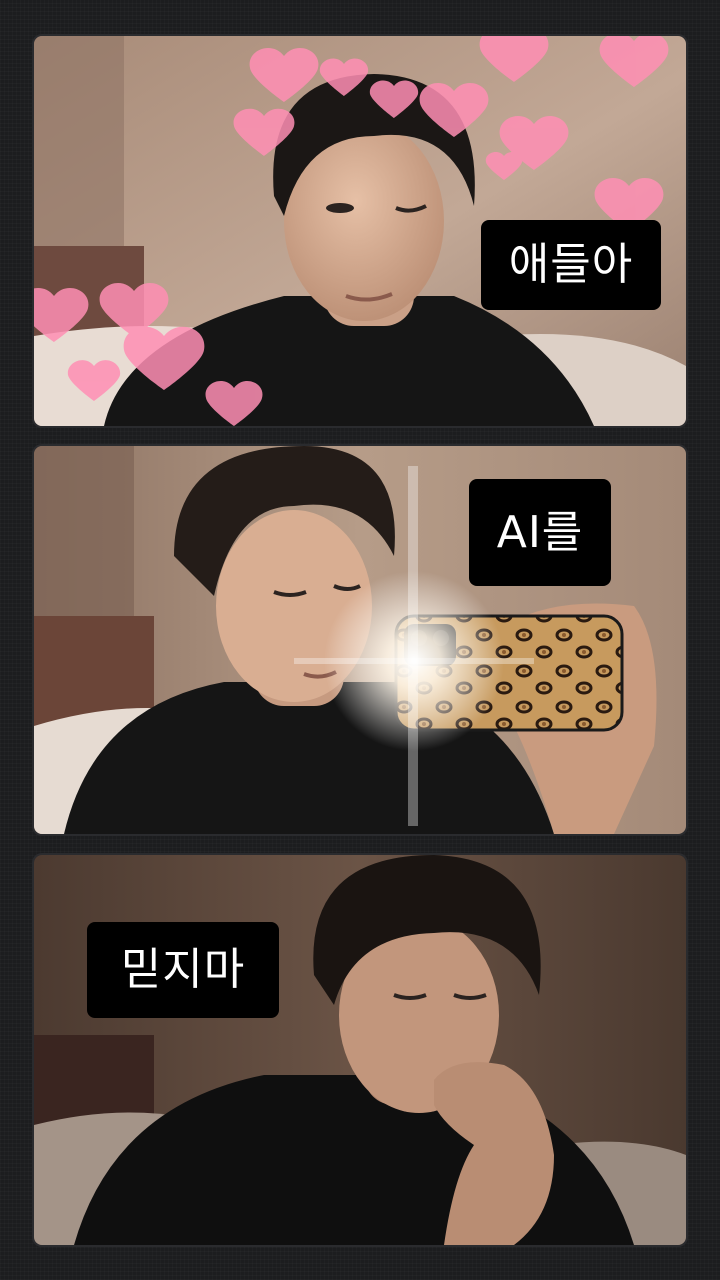  I want to click on caption-label-1: 애들아, so click(571, 265).